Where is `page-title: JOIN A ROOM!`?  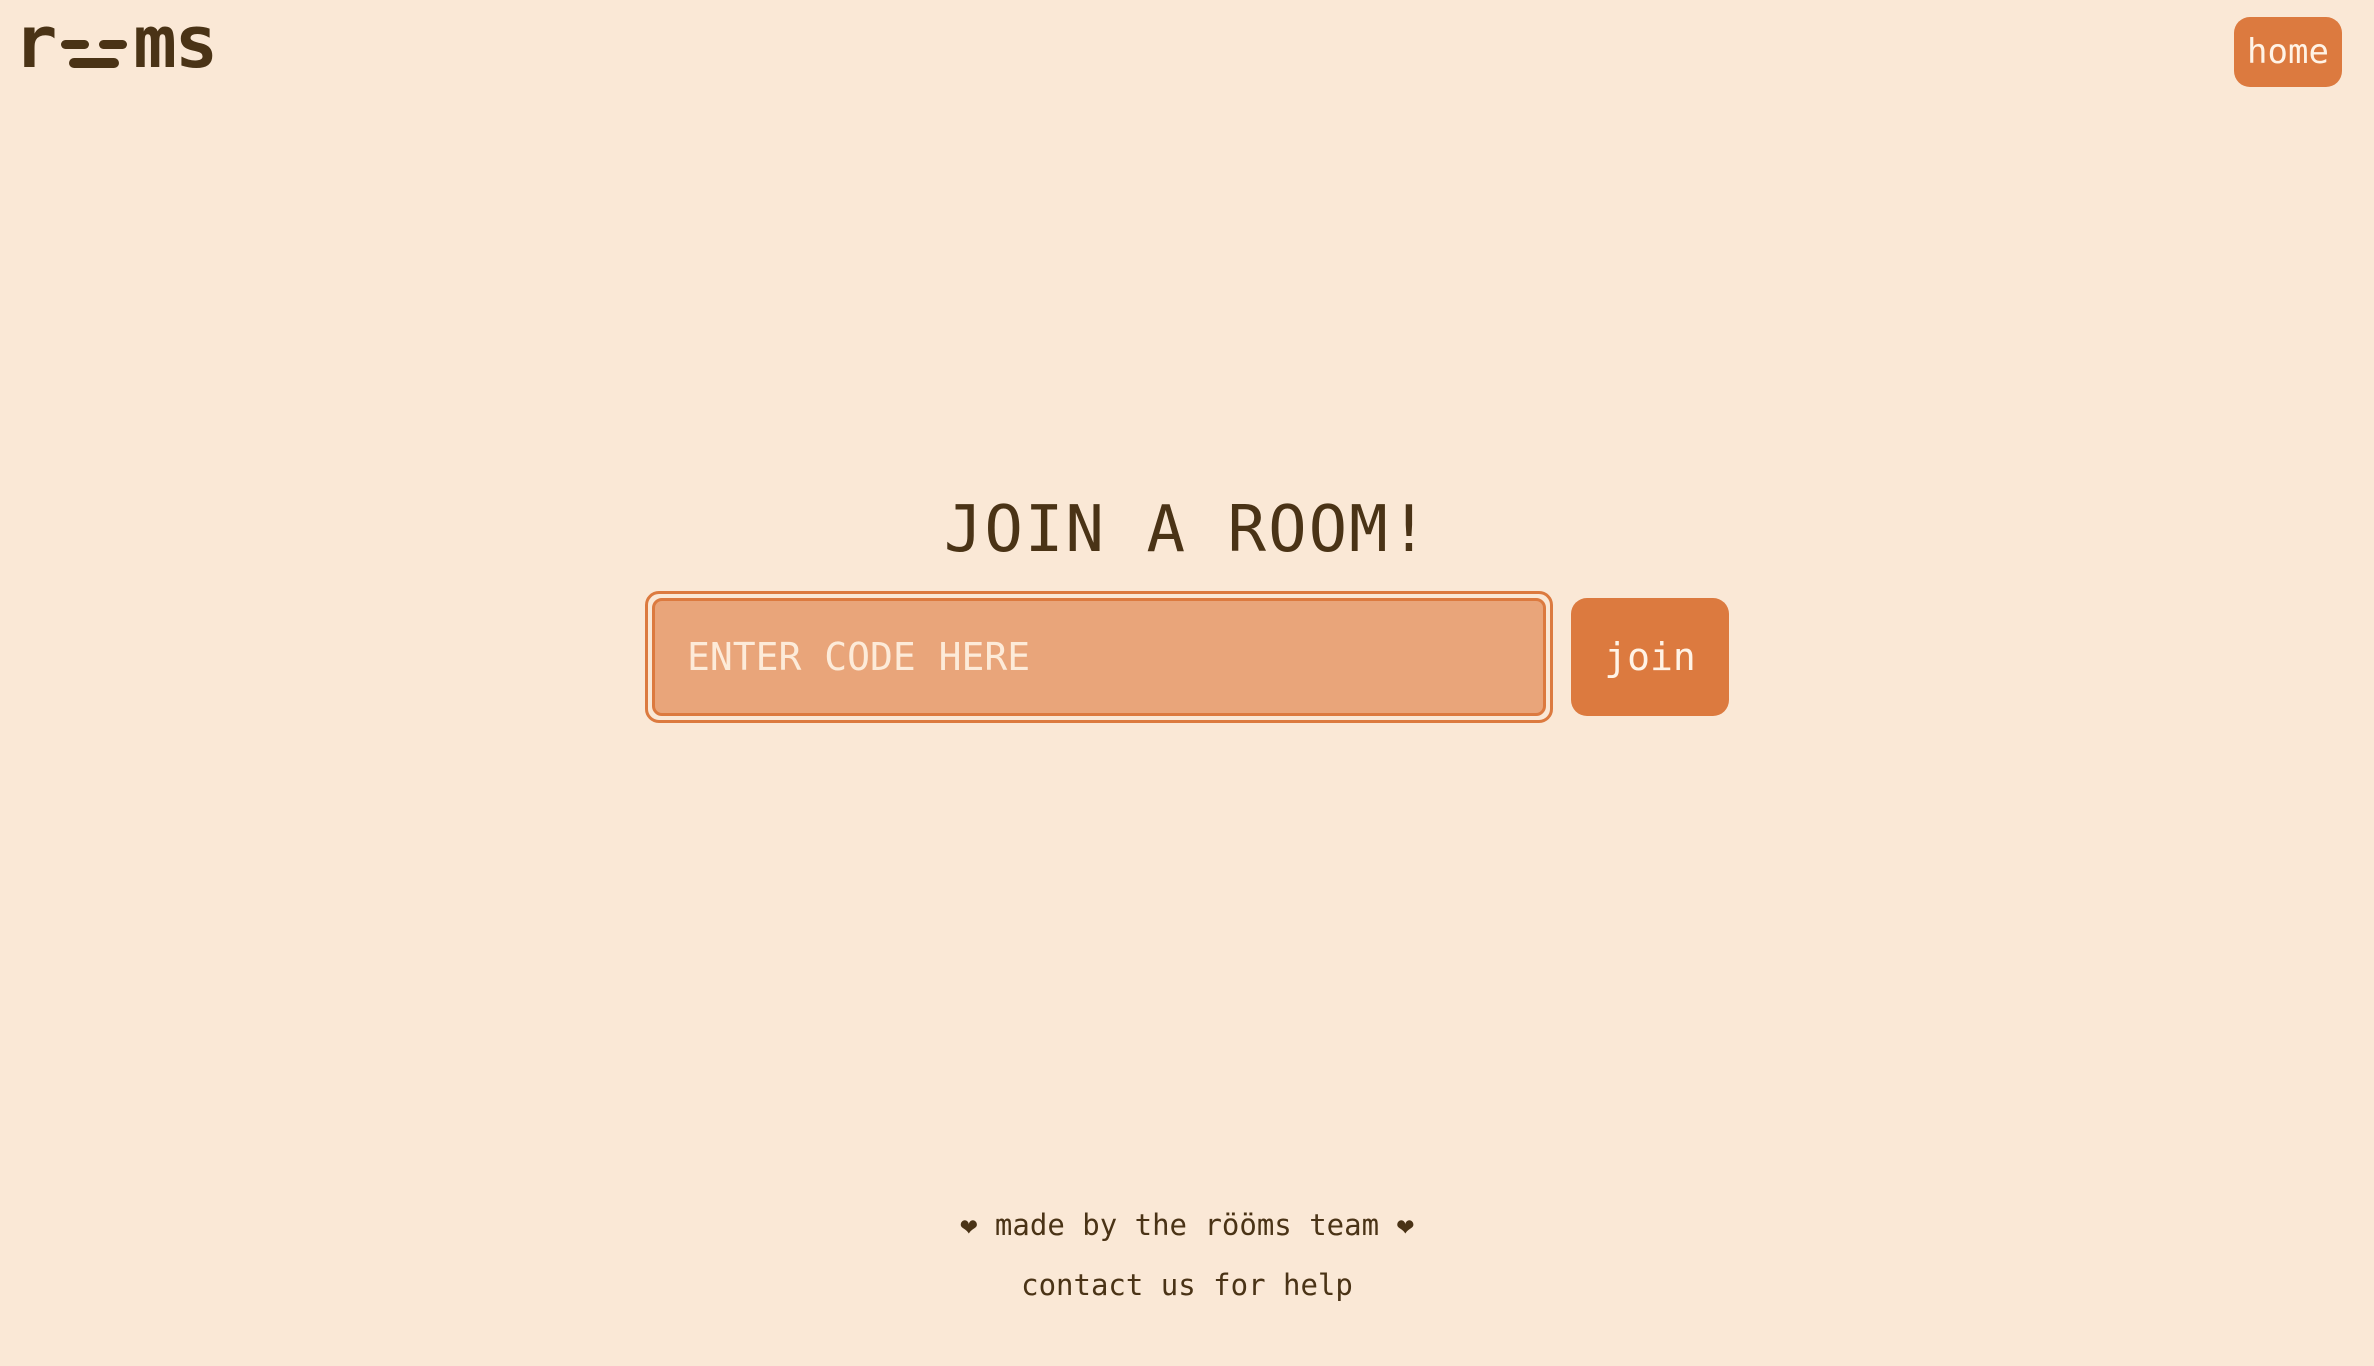
page-title: JOIN A ROOM! is located at coordinates (1187, 530).